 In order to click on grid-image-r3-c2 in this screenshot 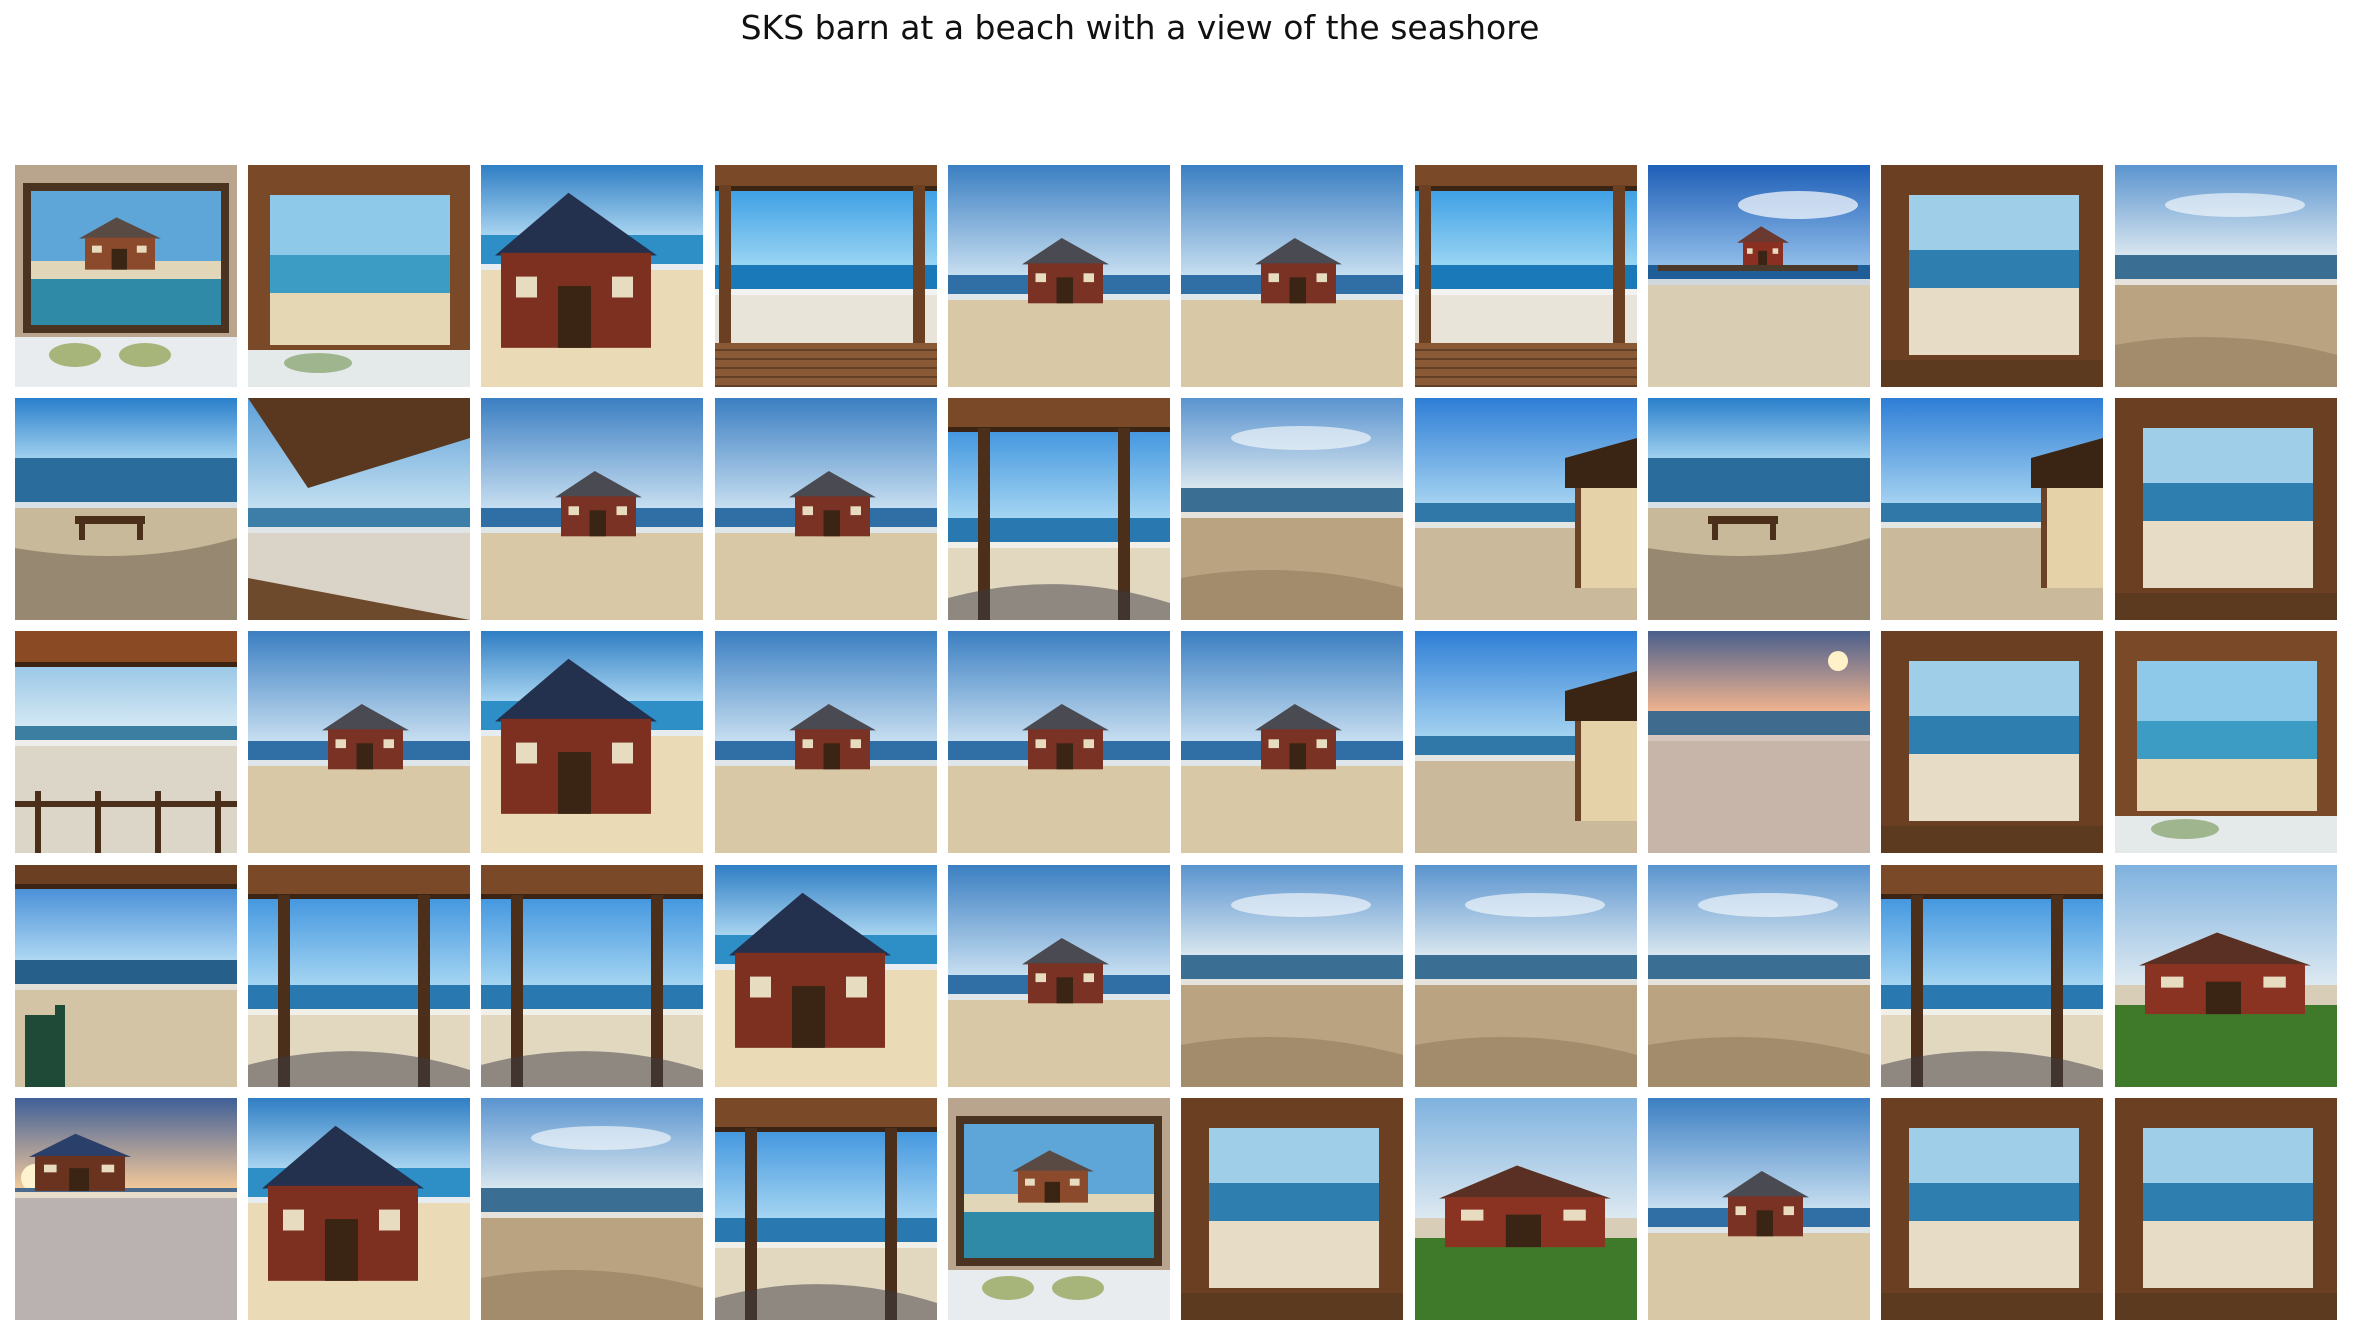, I will do `click(359, 742)`.